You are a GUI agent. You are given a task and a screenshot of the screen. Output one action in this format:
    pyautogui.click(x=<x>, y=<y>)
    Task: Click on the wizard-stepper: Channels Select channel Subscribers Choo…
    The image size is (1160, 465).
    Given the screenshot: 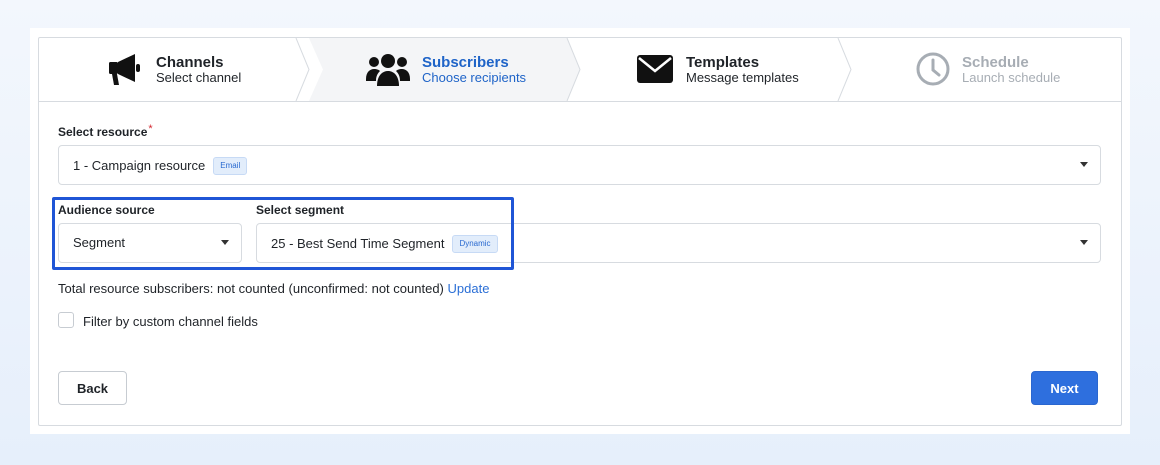 What is the action you would take?
    pyautogui.click(x=580, y=70)
    